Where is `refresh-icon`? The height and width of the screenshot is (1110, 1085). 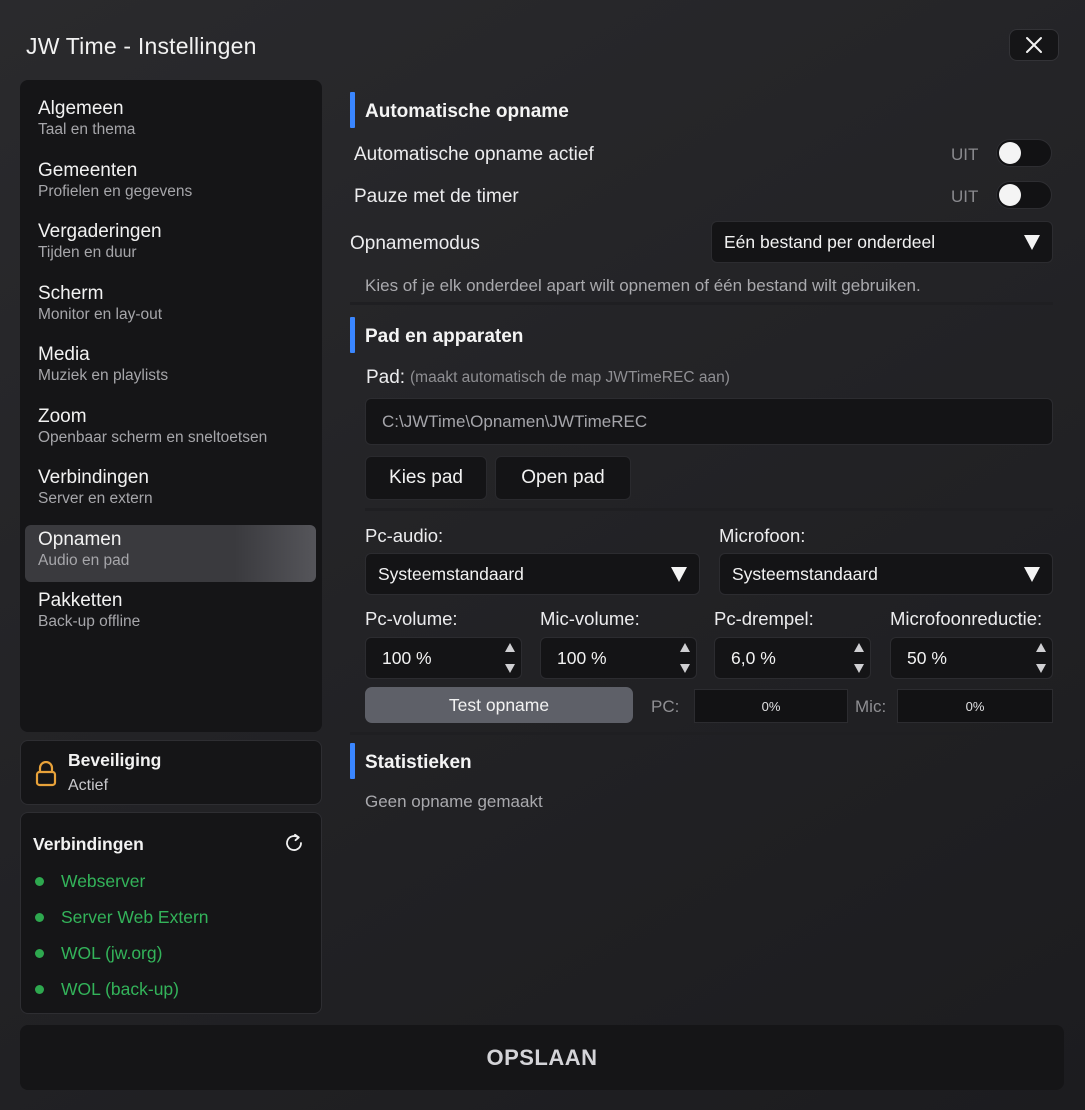
refresh-icon is located at coordinates (294, 843).